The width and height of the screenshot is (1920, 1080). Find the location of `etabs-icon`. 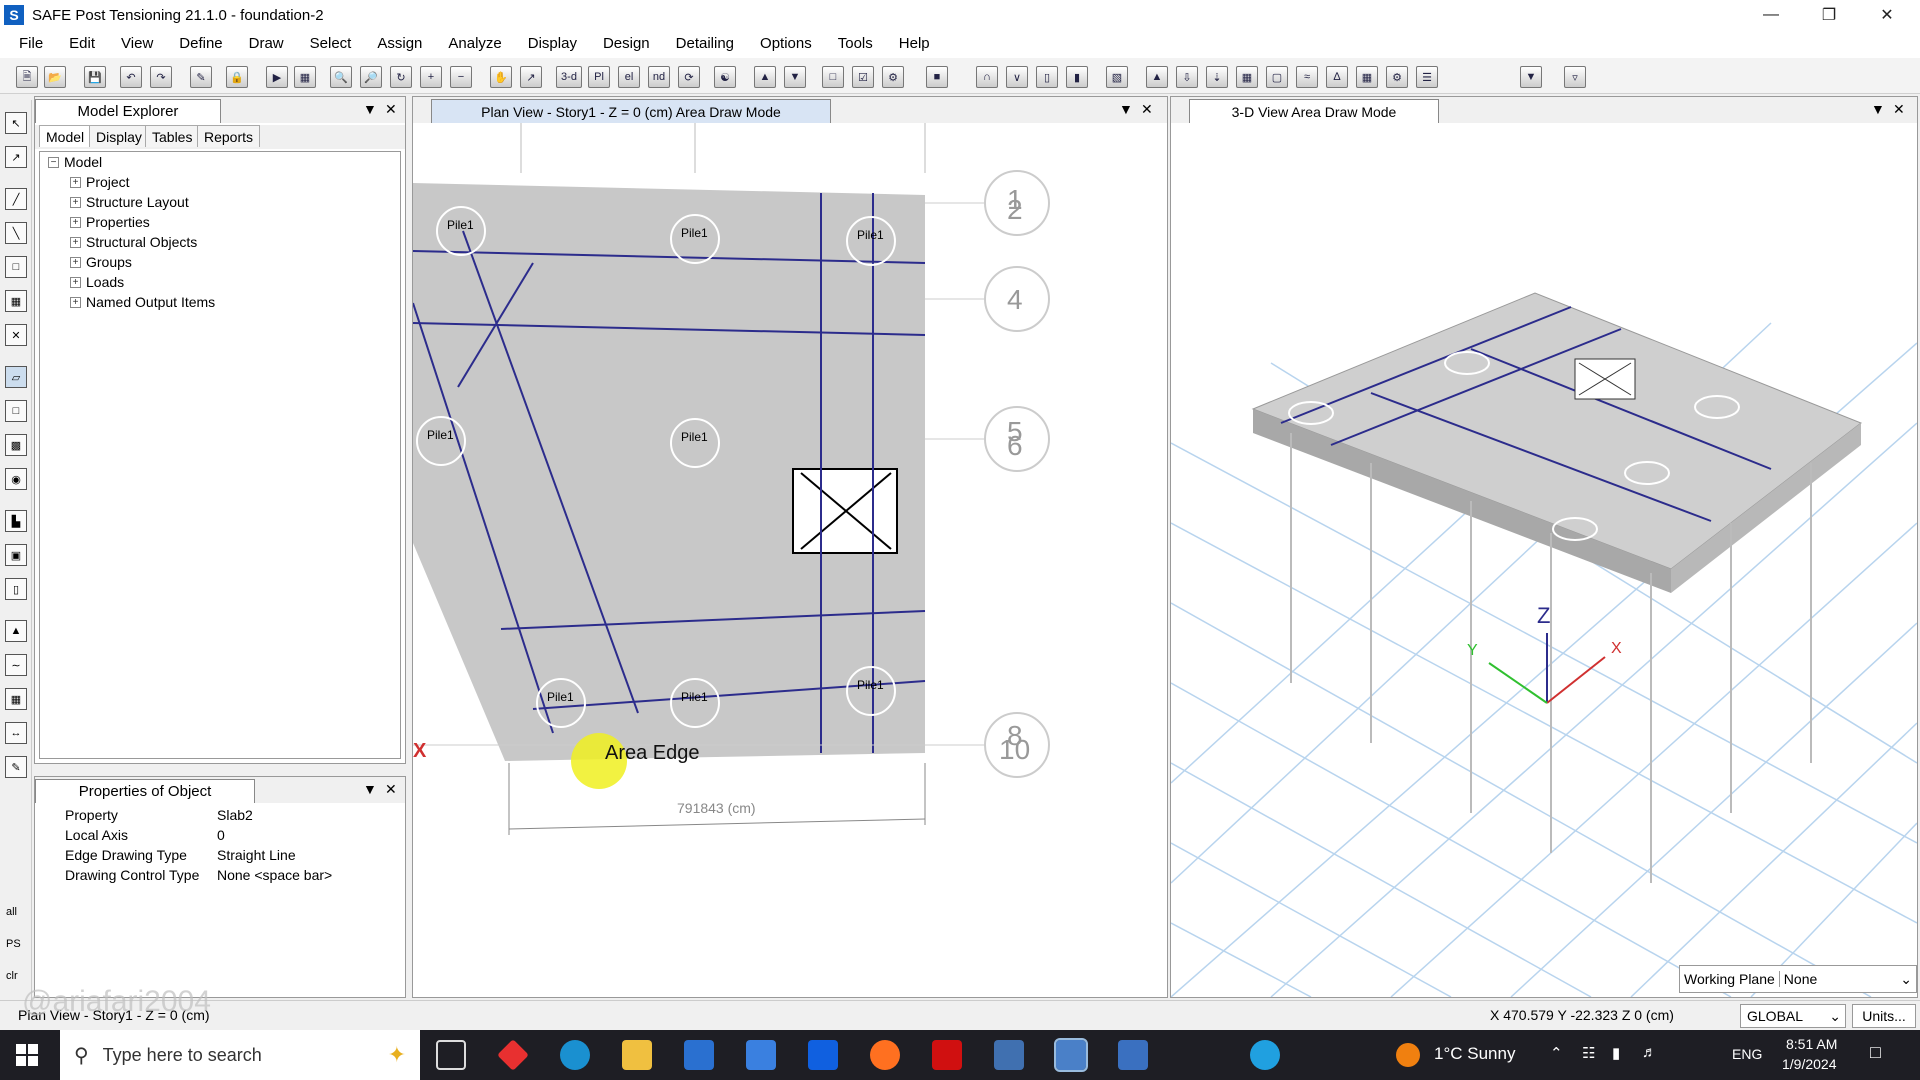

etabs-icon is located at coordinates (1009, 1055).